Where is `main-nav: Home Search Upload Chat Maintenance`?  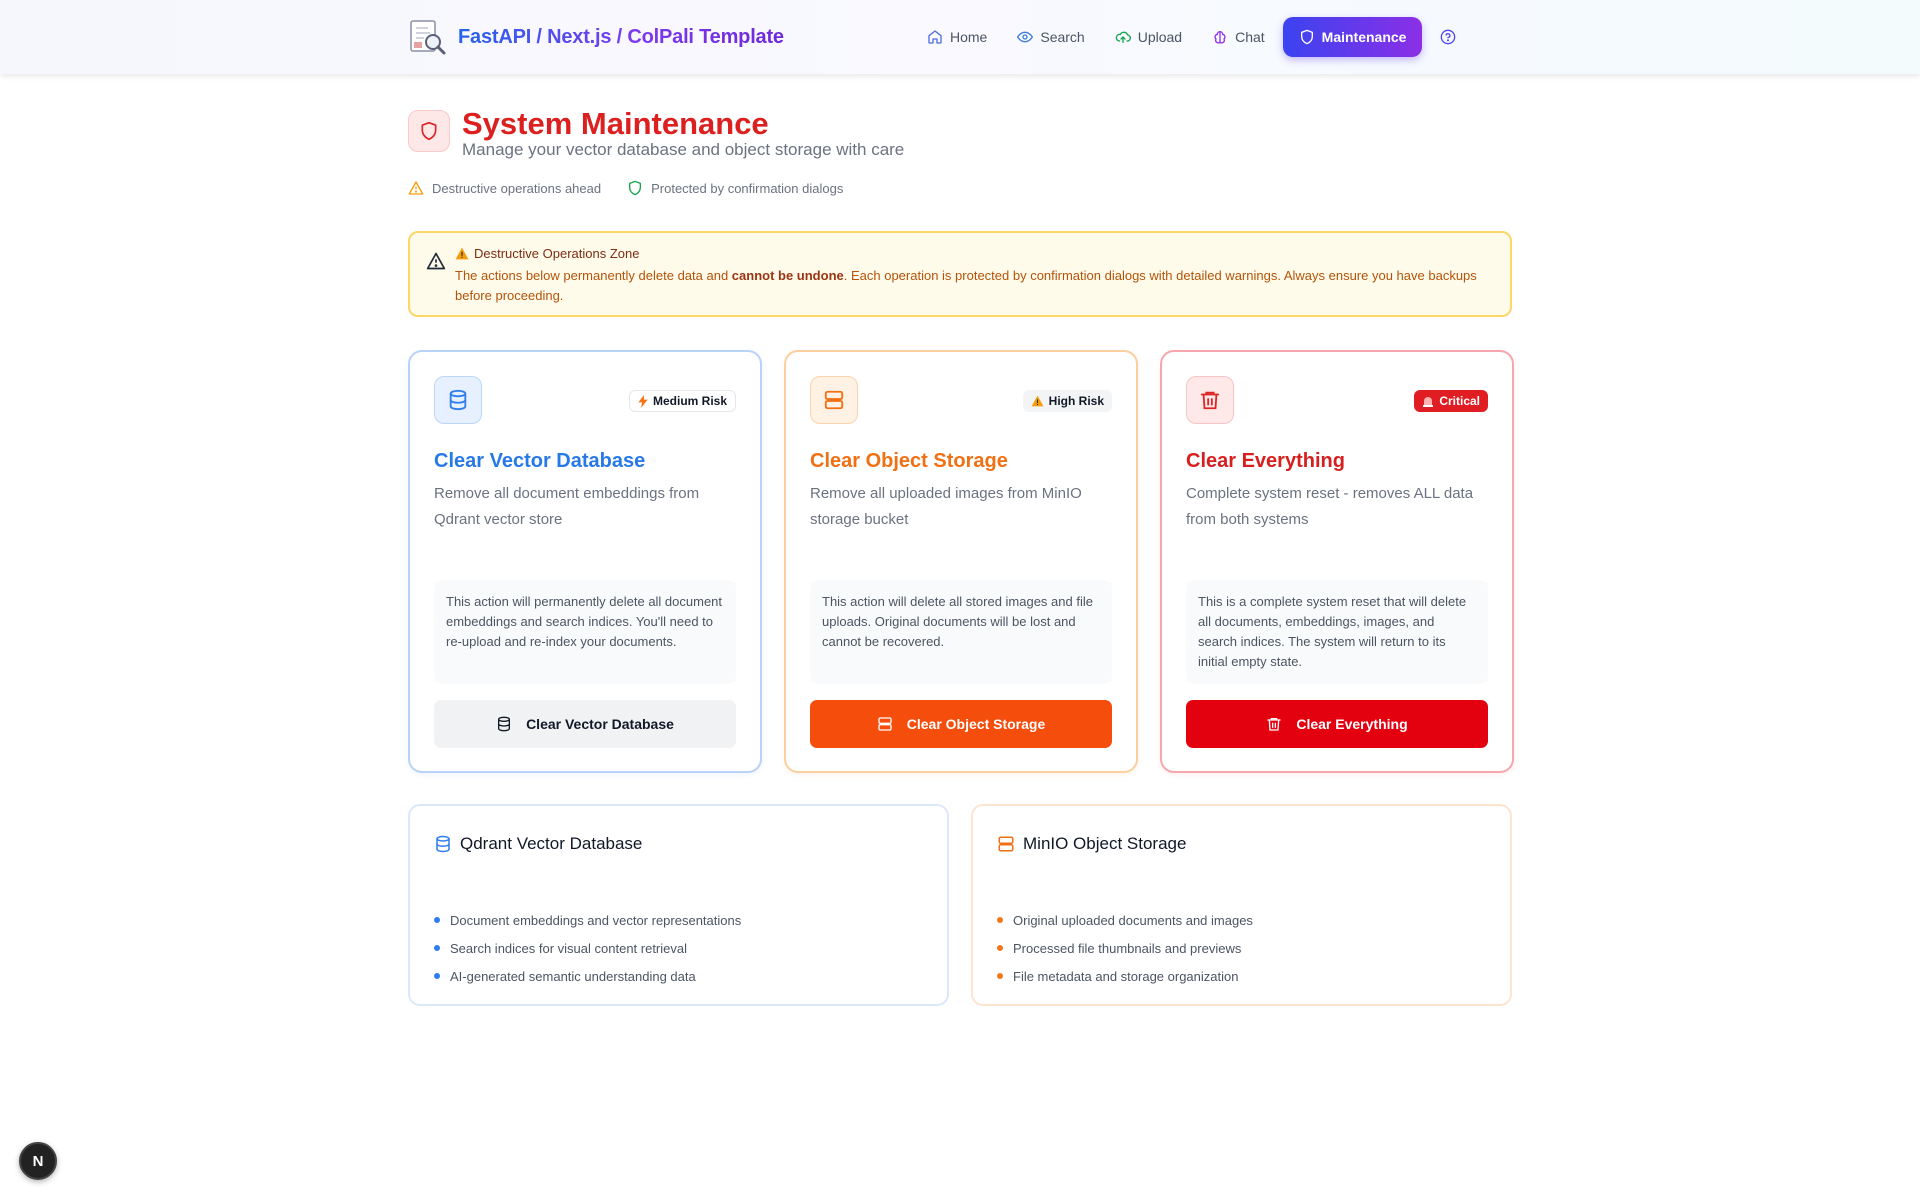 main-nav: Home Search Upload Chat Maintenance is located at coordinates (1191, 37).